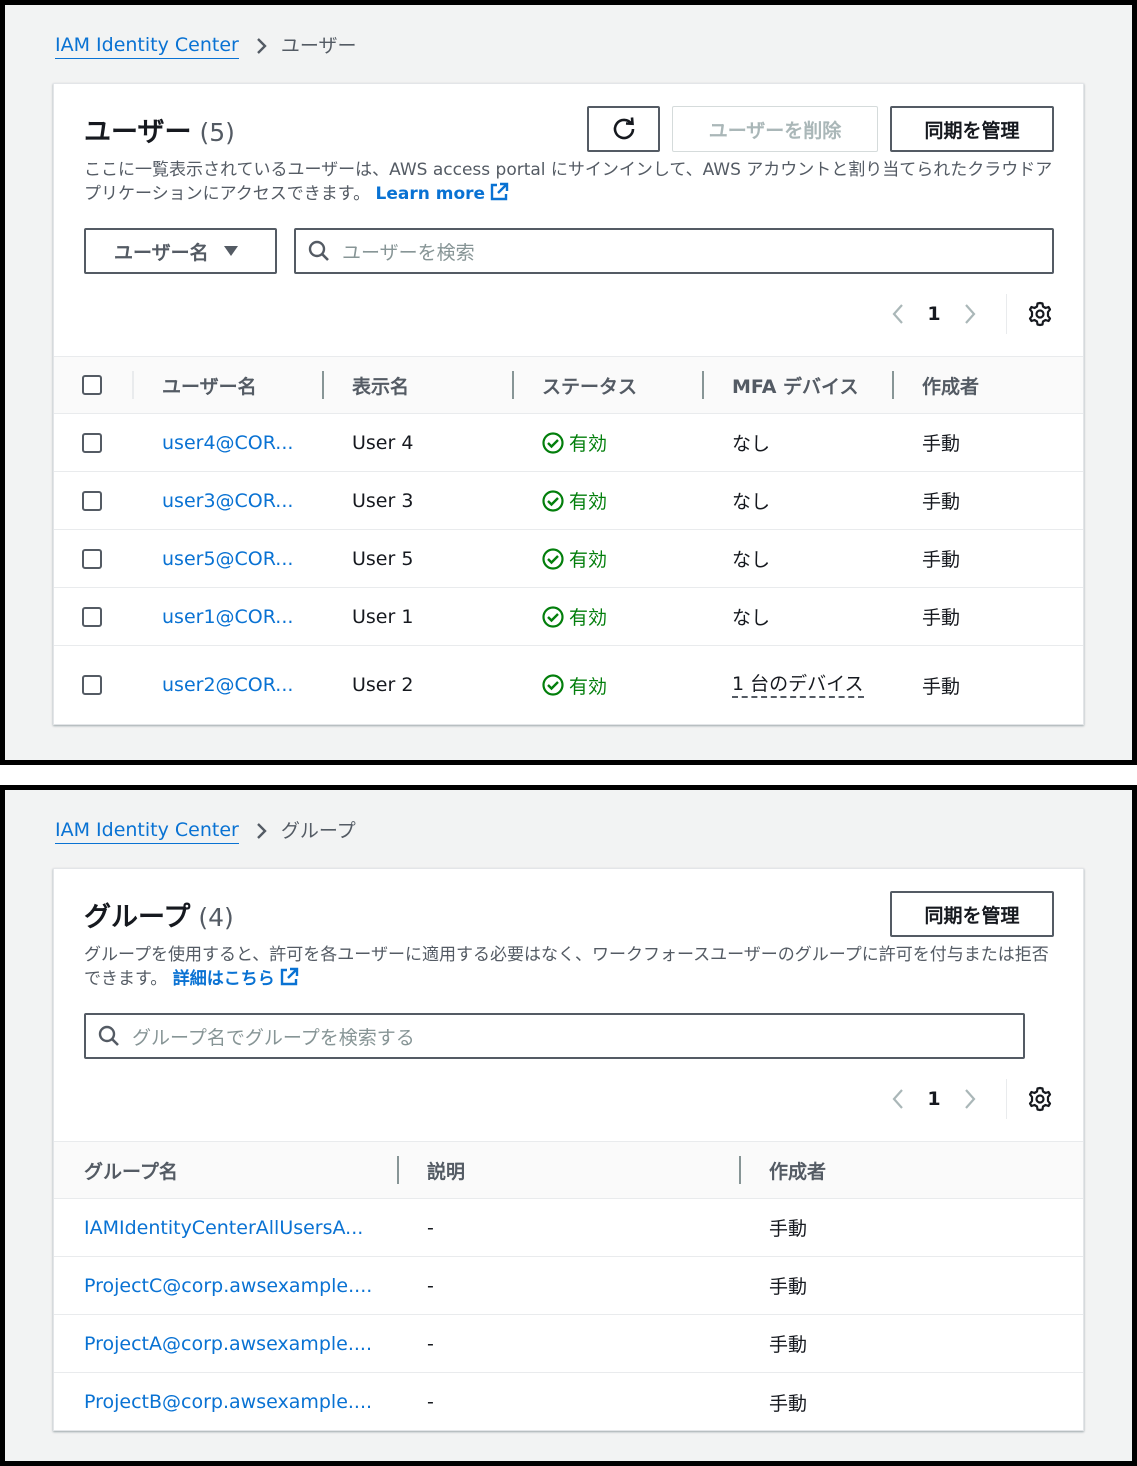  I want to click on group-description: -, so click(430, 1343).